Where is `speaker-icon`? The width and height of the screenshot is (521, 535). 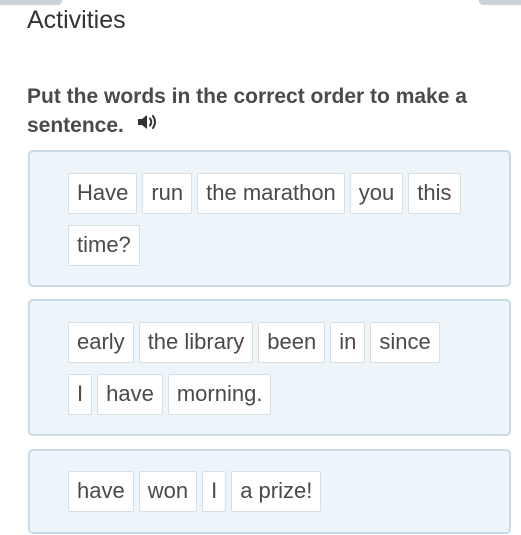 speaker-icon is located at coordinates (147, 124).